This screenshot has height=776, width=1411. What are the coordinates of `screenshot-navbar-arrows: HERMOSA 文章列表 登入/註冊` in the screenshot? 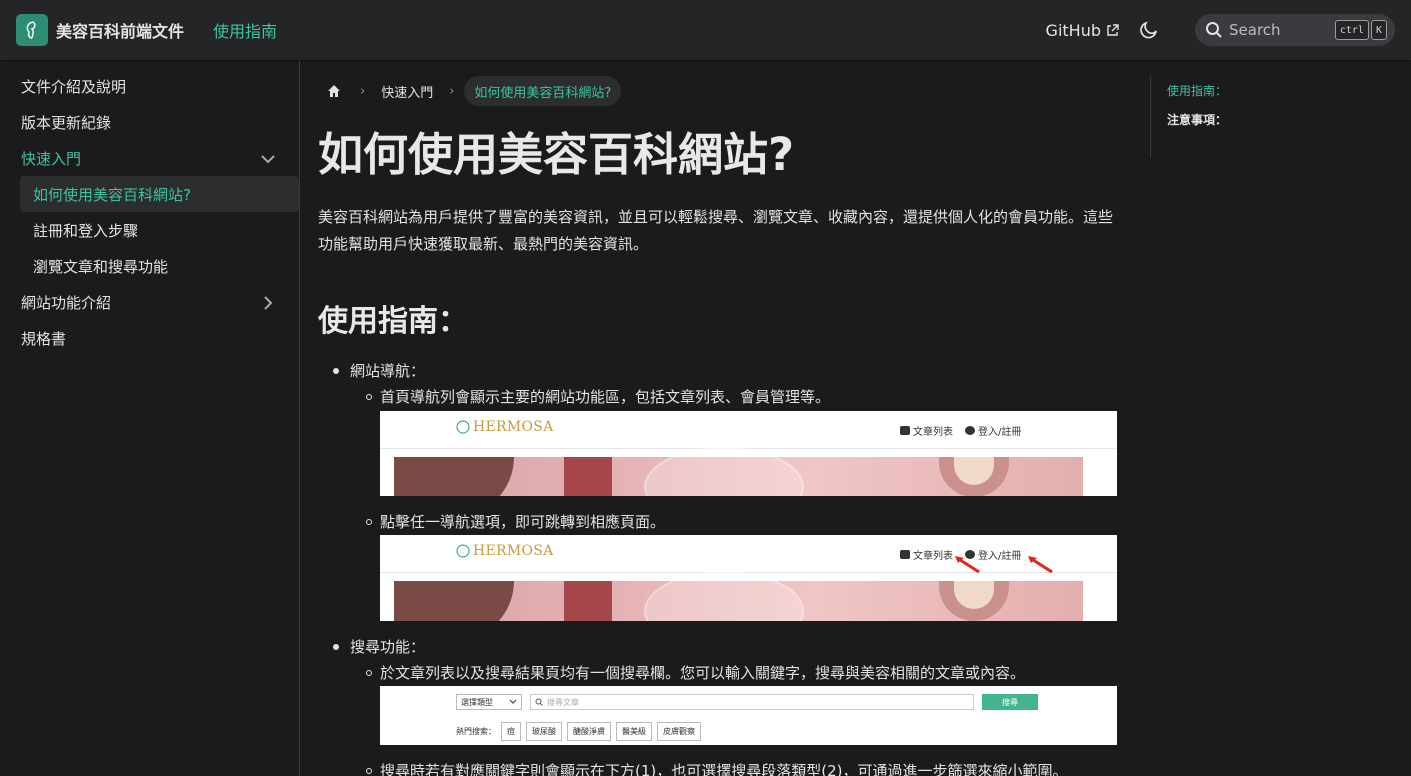 It's located at (748, 578).